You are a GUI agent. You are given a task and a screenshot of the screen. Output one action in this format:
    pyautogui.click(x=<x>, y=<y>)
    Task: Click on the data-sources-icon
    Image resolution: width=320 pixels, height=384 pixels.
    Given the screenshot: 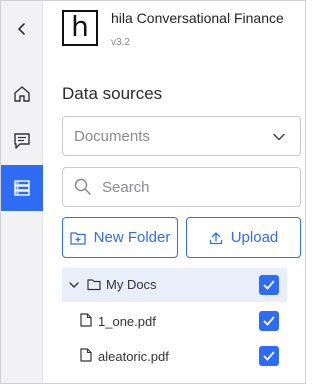 What is the action you would take?
    pyautogui.click(x=22, y=188)
    